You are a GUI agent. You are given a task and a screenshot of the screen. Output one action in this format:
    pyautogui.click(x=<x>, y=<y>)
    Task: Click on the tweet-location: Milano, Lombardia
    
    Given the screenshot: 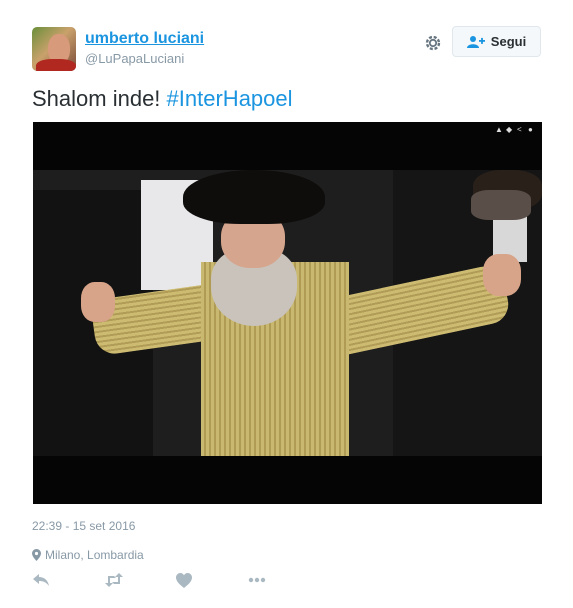 What is the action you would take?
    pyautogui.click(x=88, y=555)
    